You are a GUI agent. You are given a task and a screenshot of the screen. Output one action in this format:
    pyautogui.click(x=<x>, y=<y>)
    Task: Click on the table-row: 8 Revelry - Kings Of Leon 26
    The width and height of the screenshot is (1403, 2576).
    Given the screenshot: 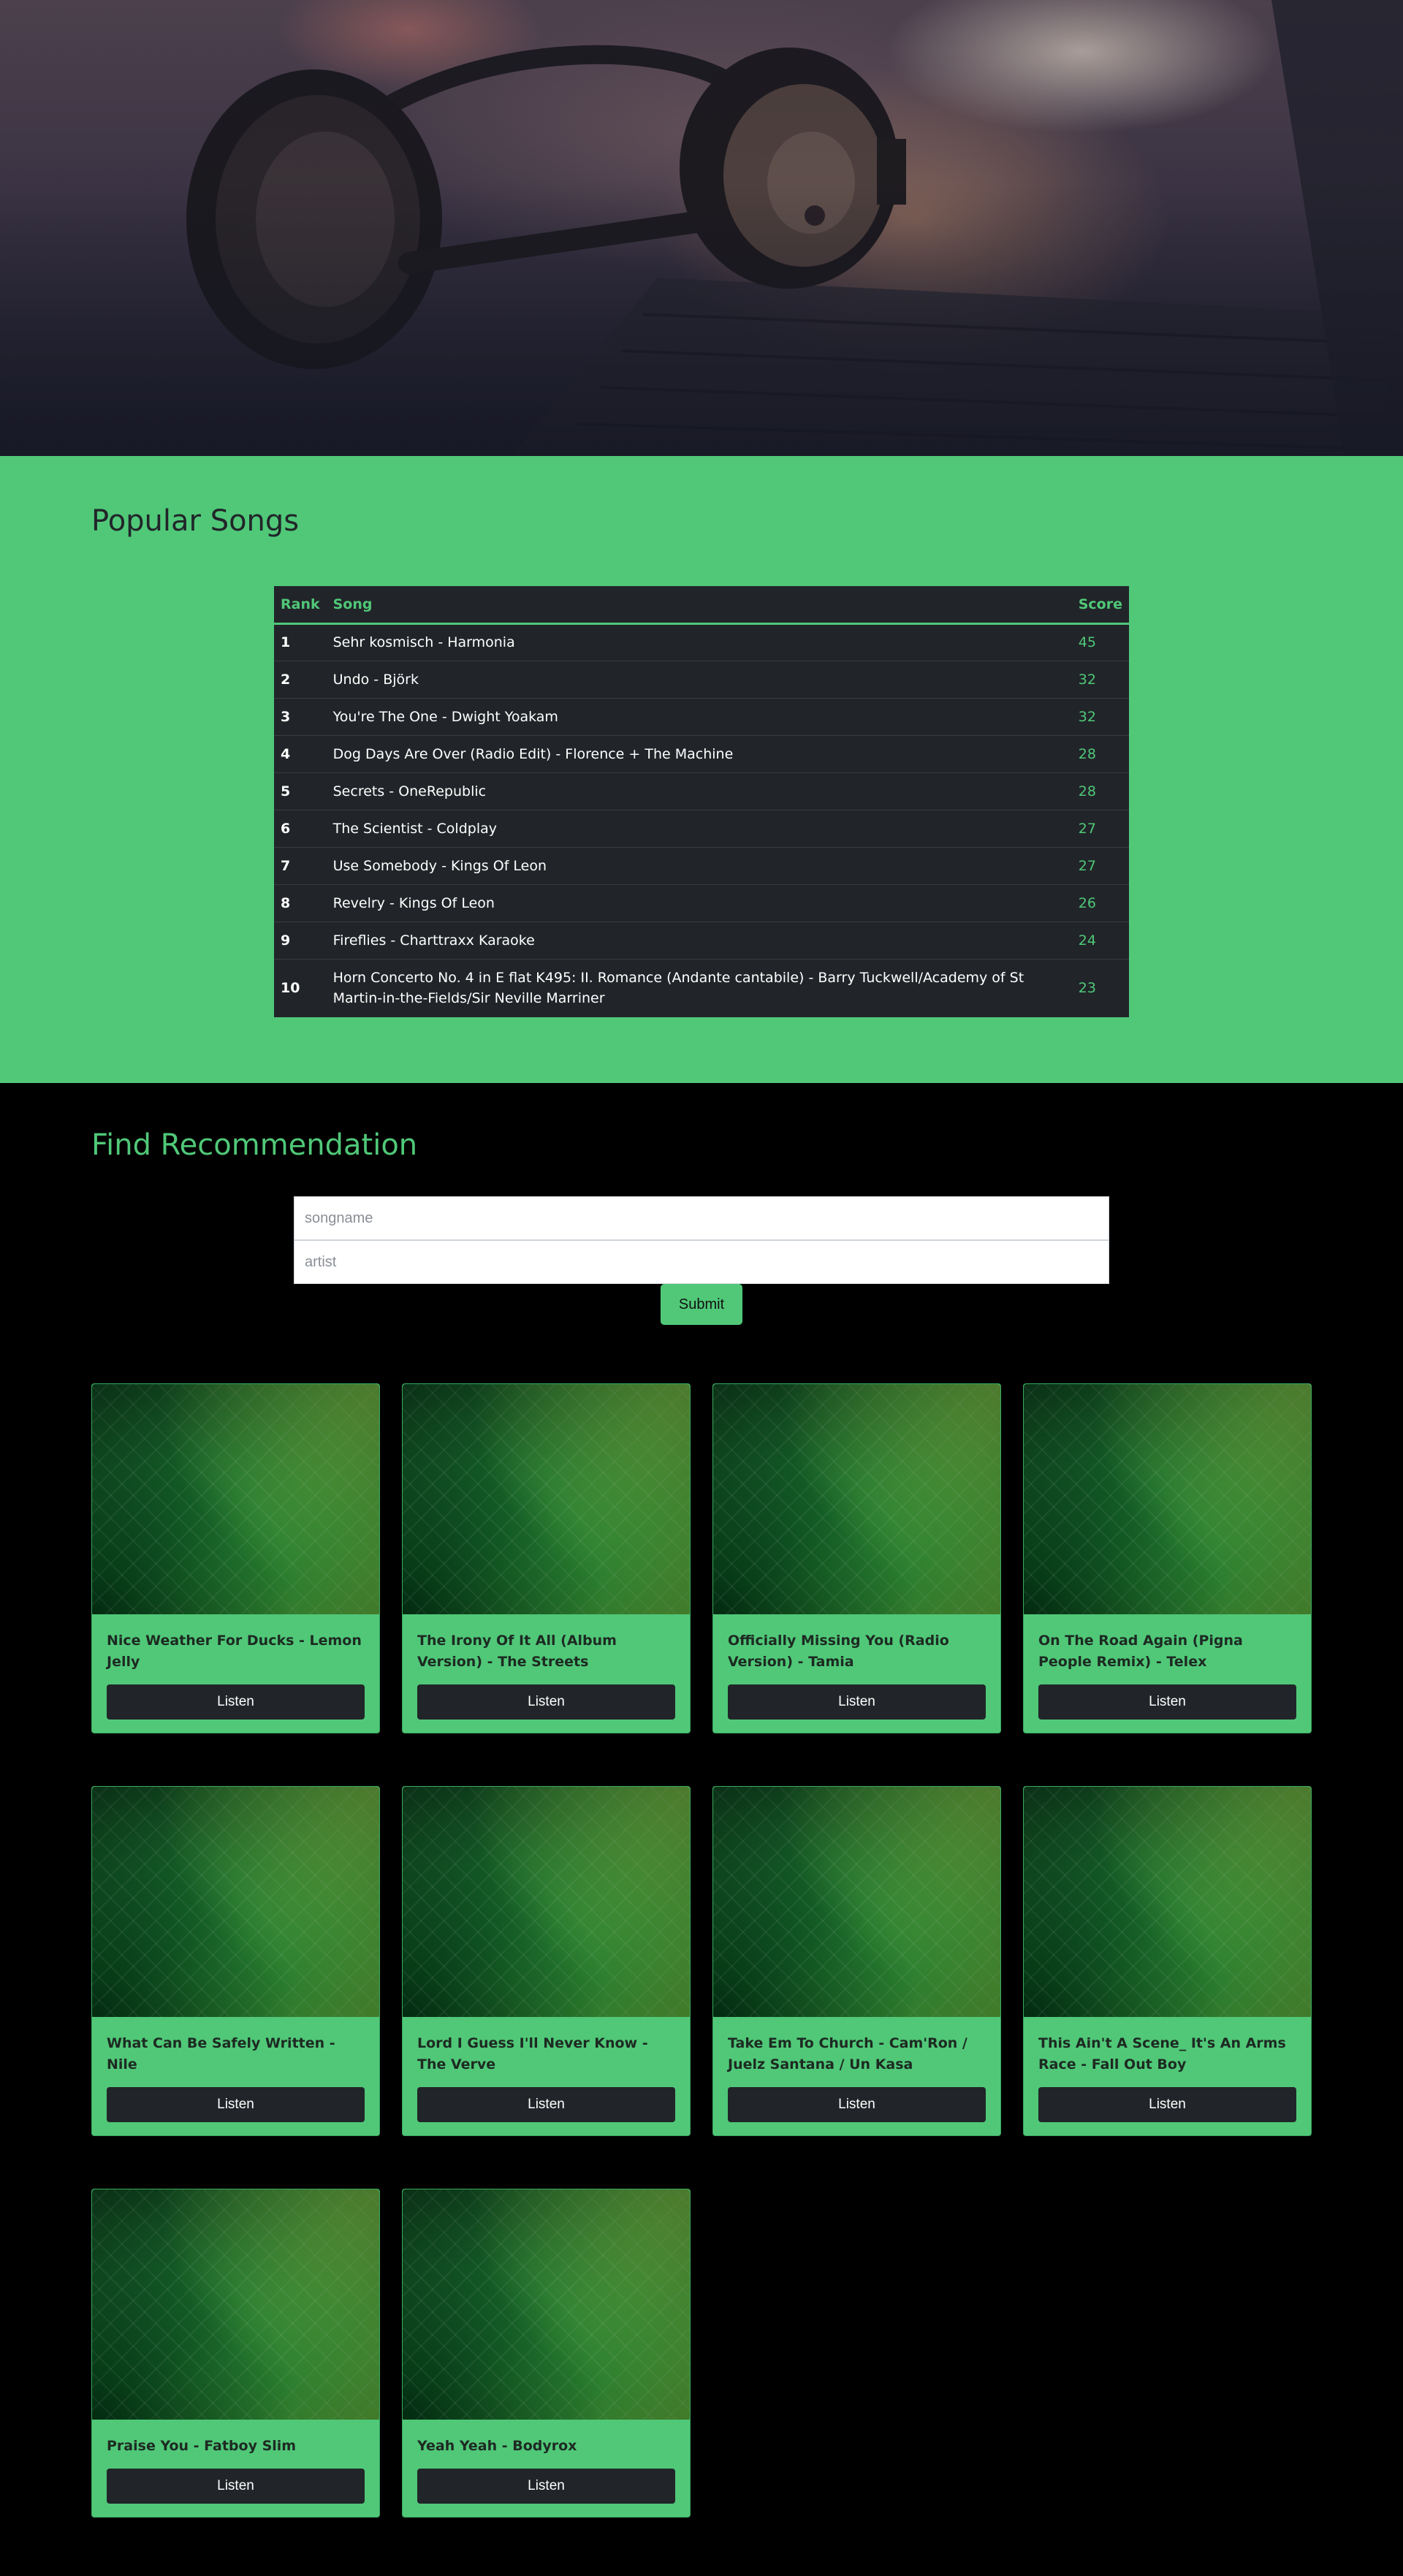 What is the action you would take?
    pyautogui.click(x=701, y=903)
    